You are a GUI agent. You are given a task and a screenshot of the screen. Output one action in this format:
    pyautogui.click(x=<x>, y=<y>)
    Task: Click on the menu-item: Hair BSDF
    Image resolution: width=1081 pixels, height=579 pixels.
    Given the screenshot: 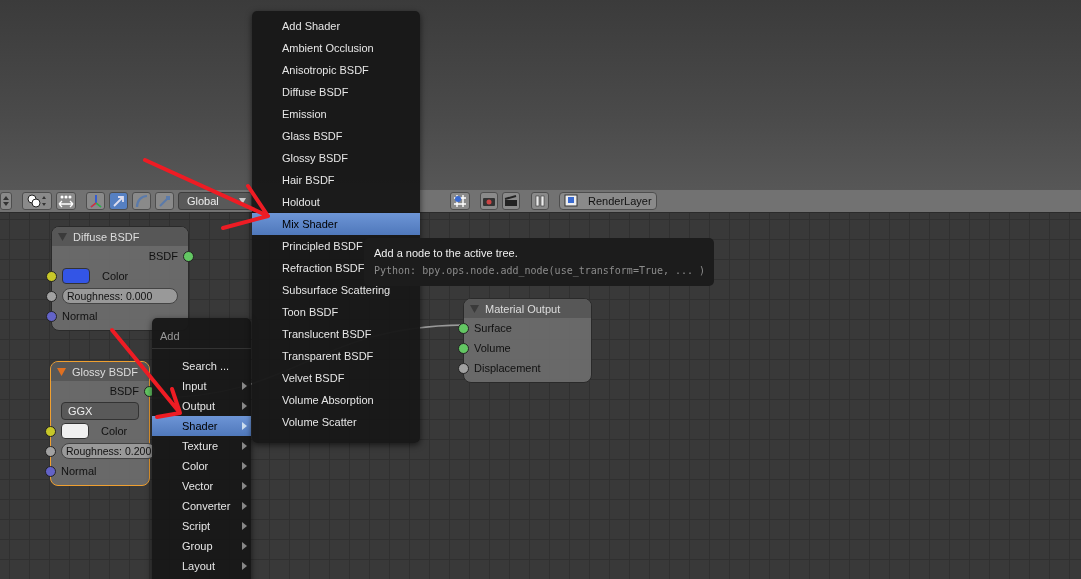 What is the action you would take?
    pyautogui.click(x=336, y=180)
    